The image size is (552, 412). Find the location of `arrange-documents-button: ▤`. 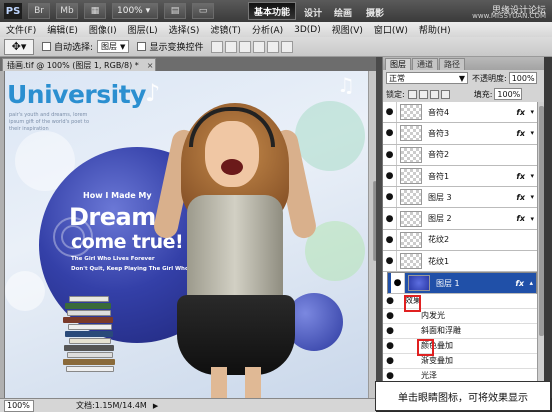

arrange-documents-button: ▤ is located at coordinates (175, 11).